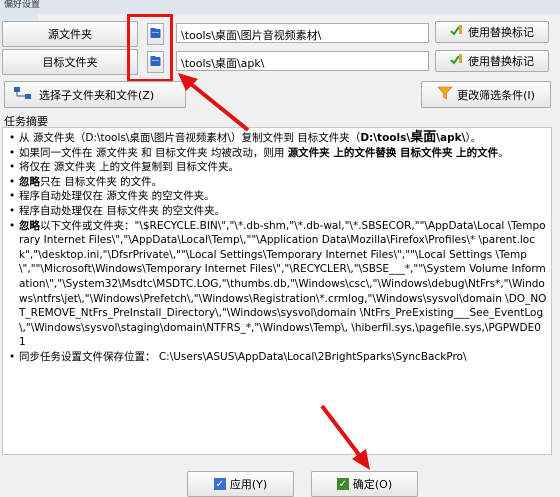 The height and width of the screenshot is (497, 560). I want to click on summary-item: 程序自动处理仅在 目标文件夹 的空文件夹。, so click(278, 211).